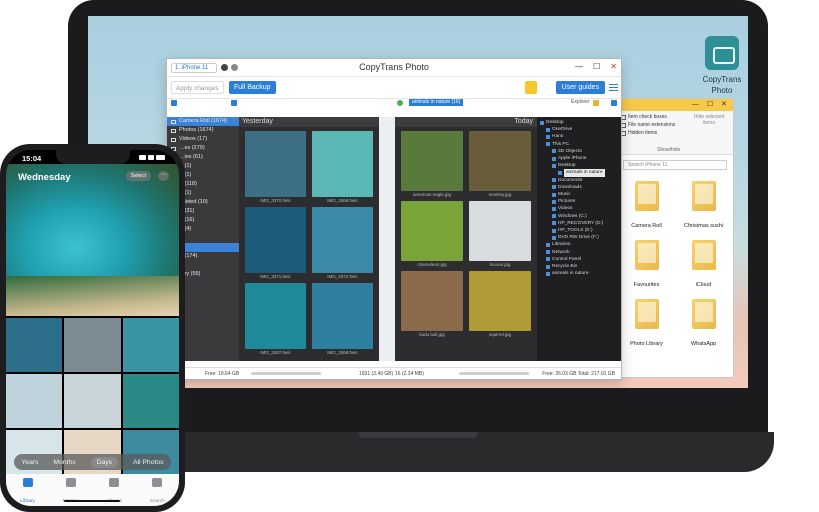 Image resolution: width=819 pixels, height=512 pixels. Describe the element at coordinates (703, 324) in the screenshot. I see `folder-item: WhatsApp` at that location.